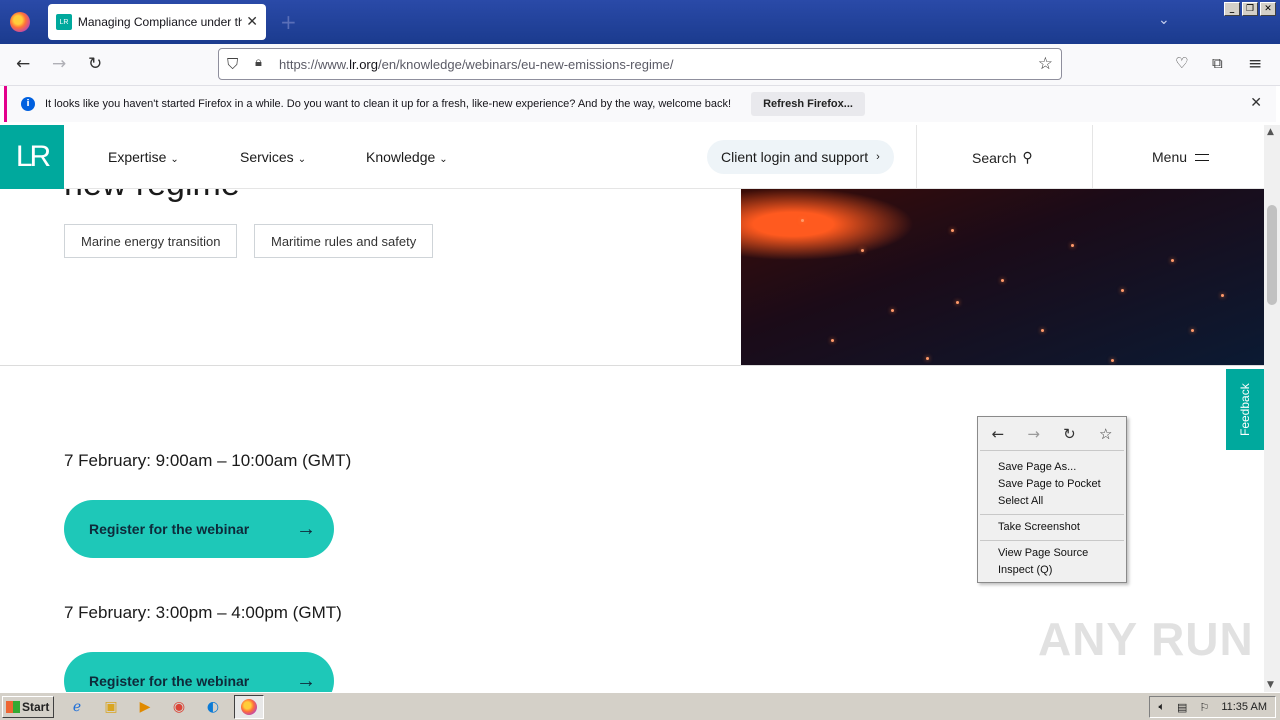  What do you see at coordinates (1244, 707) in the screenshot?
I see `clock: 11:35 AM` at bounding box center [1244, 707].